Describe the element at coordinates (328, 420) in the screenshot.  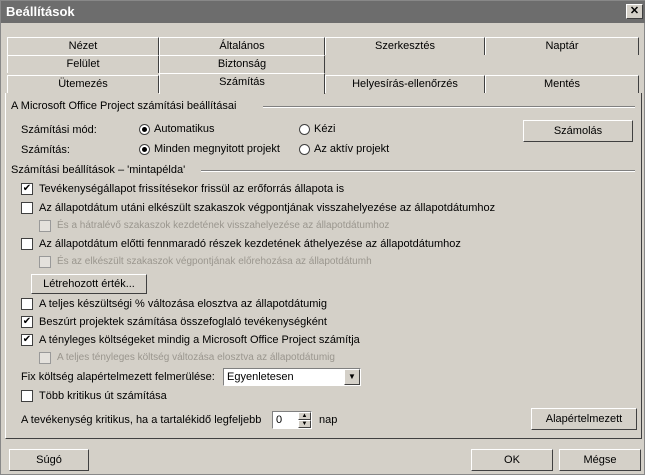
I see `critical-unit: nap` at that location.